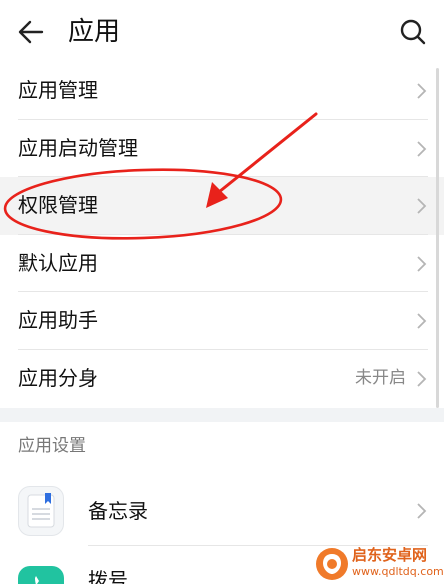 The height and width of the screenshot is (584, 444). Describe the element at coordinates (94, 32) in the screenshot. I see `page-title: 应用` at that location.